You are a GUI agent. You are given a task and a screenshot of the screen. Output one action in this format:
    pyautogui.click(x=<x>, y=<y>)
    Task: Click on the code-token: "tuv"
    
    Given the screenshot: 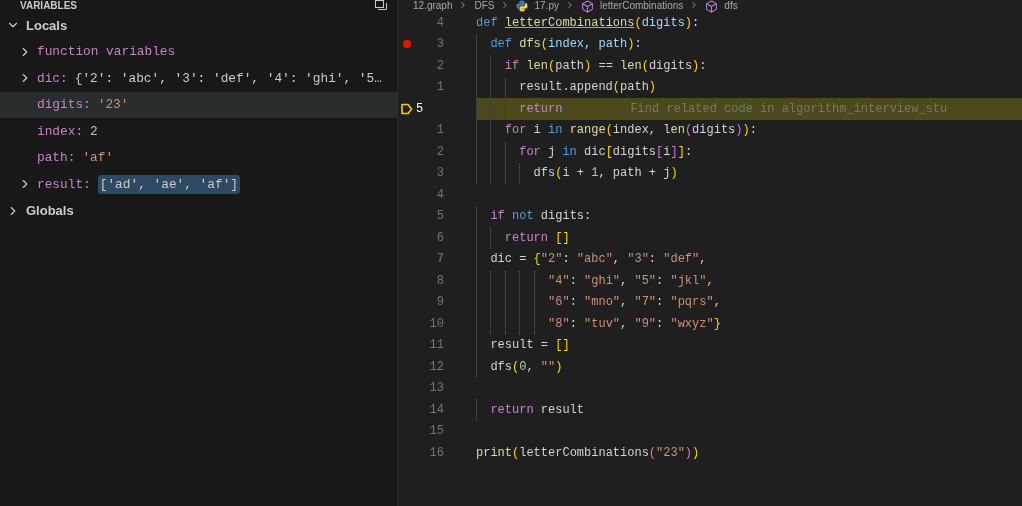 What is the action you would take?
    pyautogui.click(x=602, y=324)
    